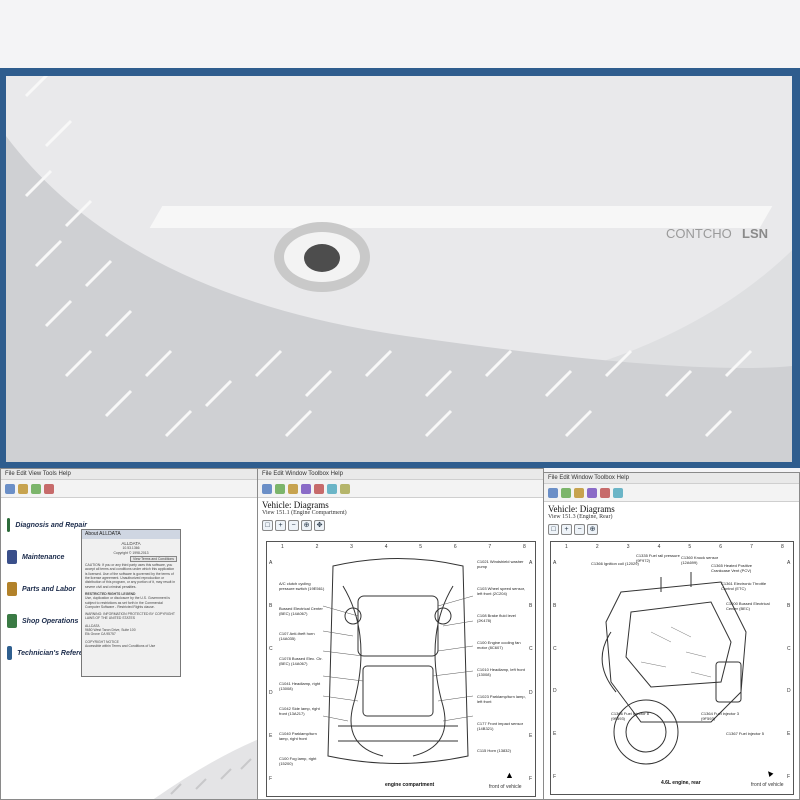 Image resolution: width=800 pixels, height=800 pixels. I want to click on grid-column-label: 2, so click(597, 547).